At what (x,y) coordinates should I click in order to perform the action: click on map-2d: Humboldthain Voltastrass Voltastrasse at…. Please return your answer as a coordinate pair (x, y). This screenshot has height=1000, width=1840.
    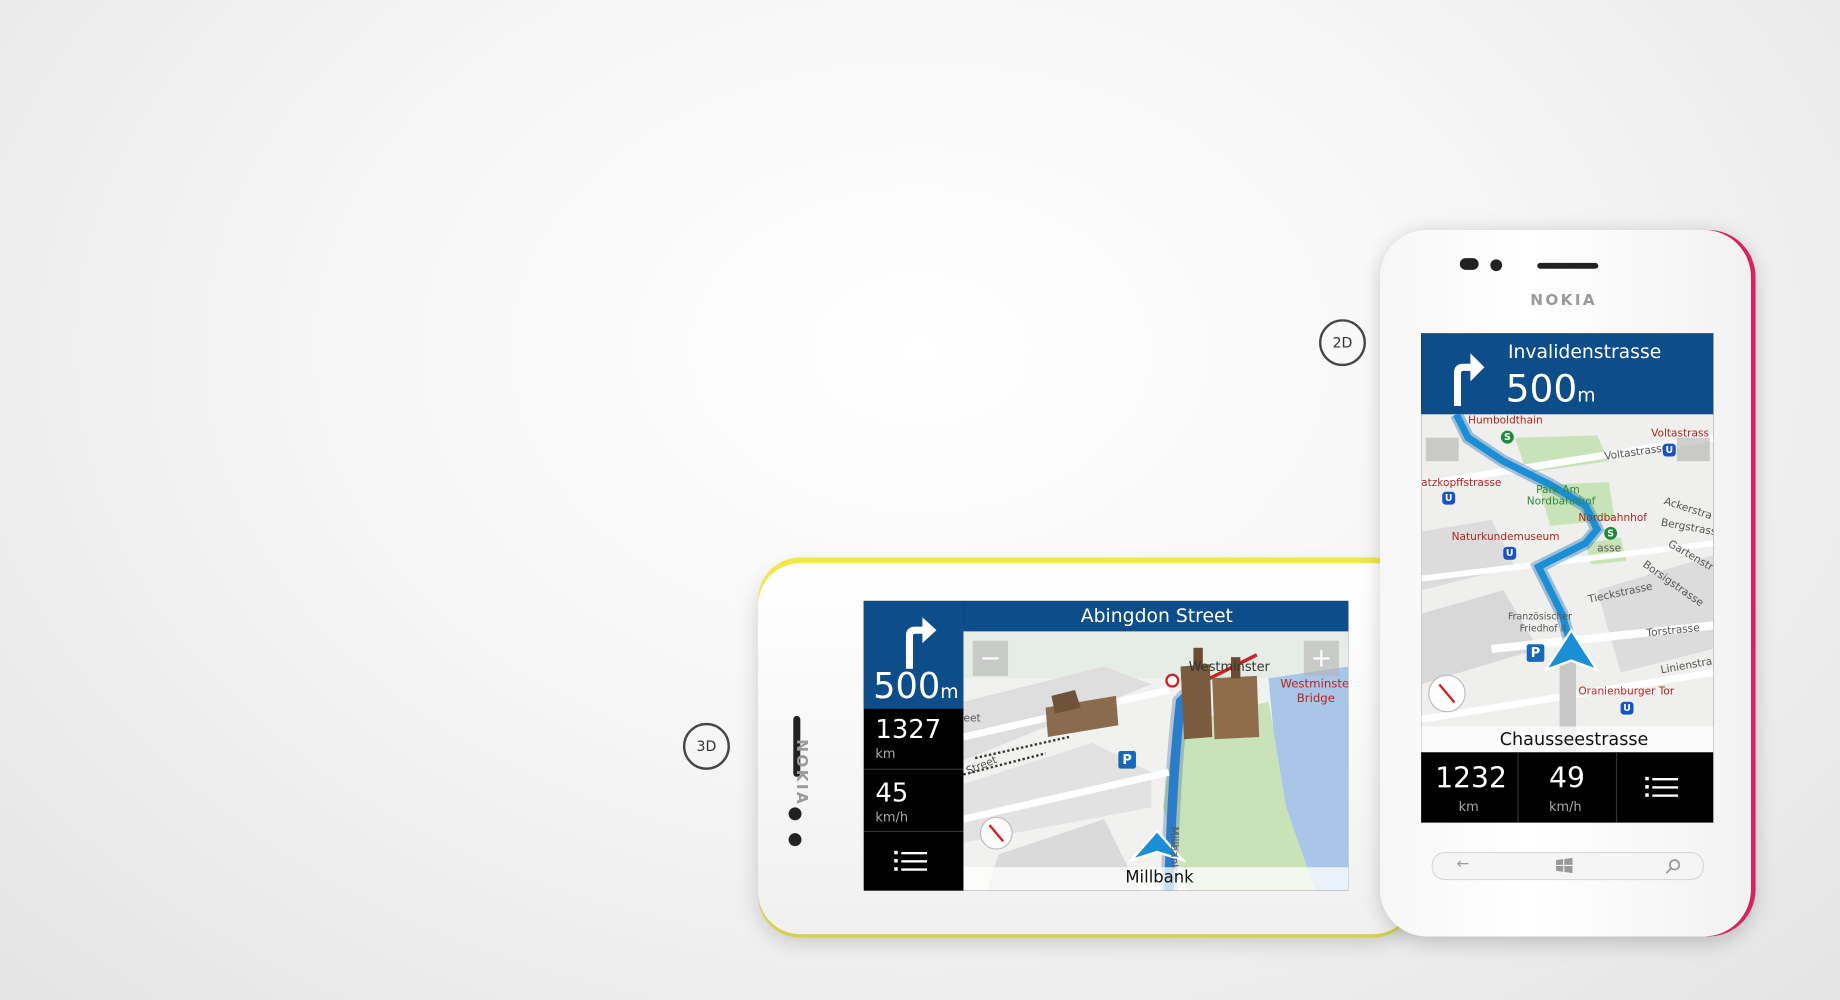
    Looking at the image, I should click on (1567, 583).